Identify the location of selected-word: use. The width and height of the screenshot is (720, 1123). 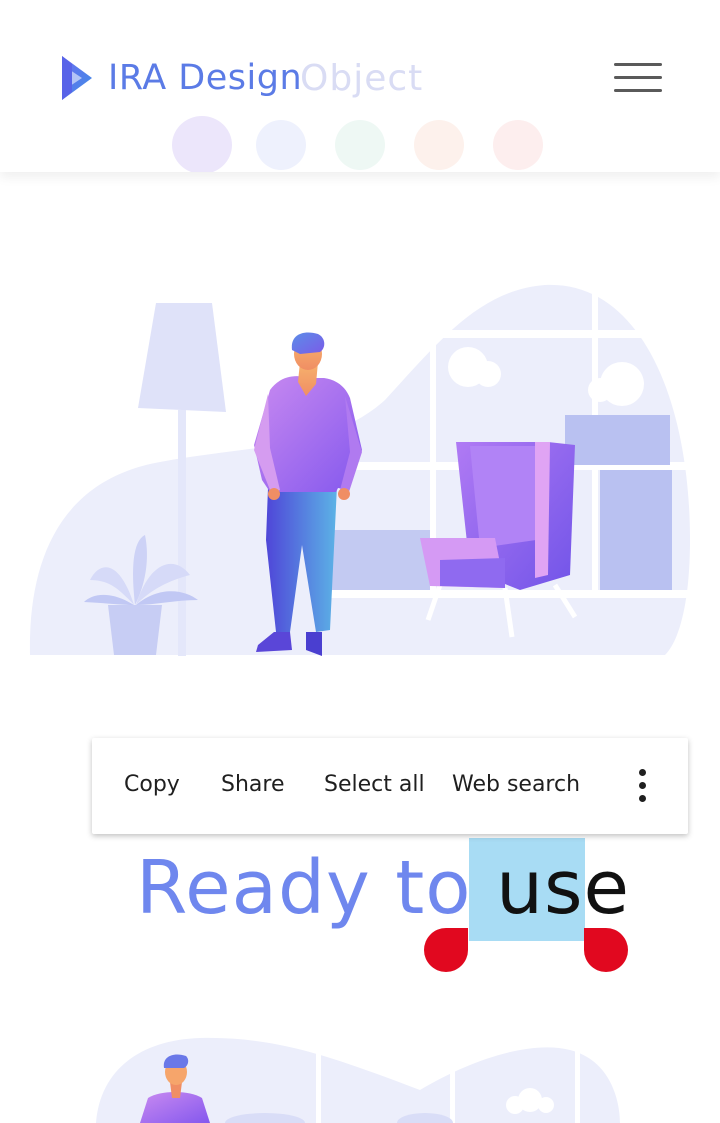
(563, 888).